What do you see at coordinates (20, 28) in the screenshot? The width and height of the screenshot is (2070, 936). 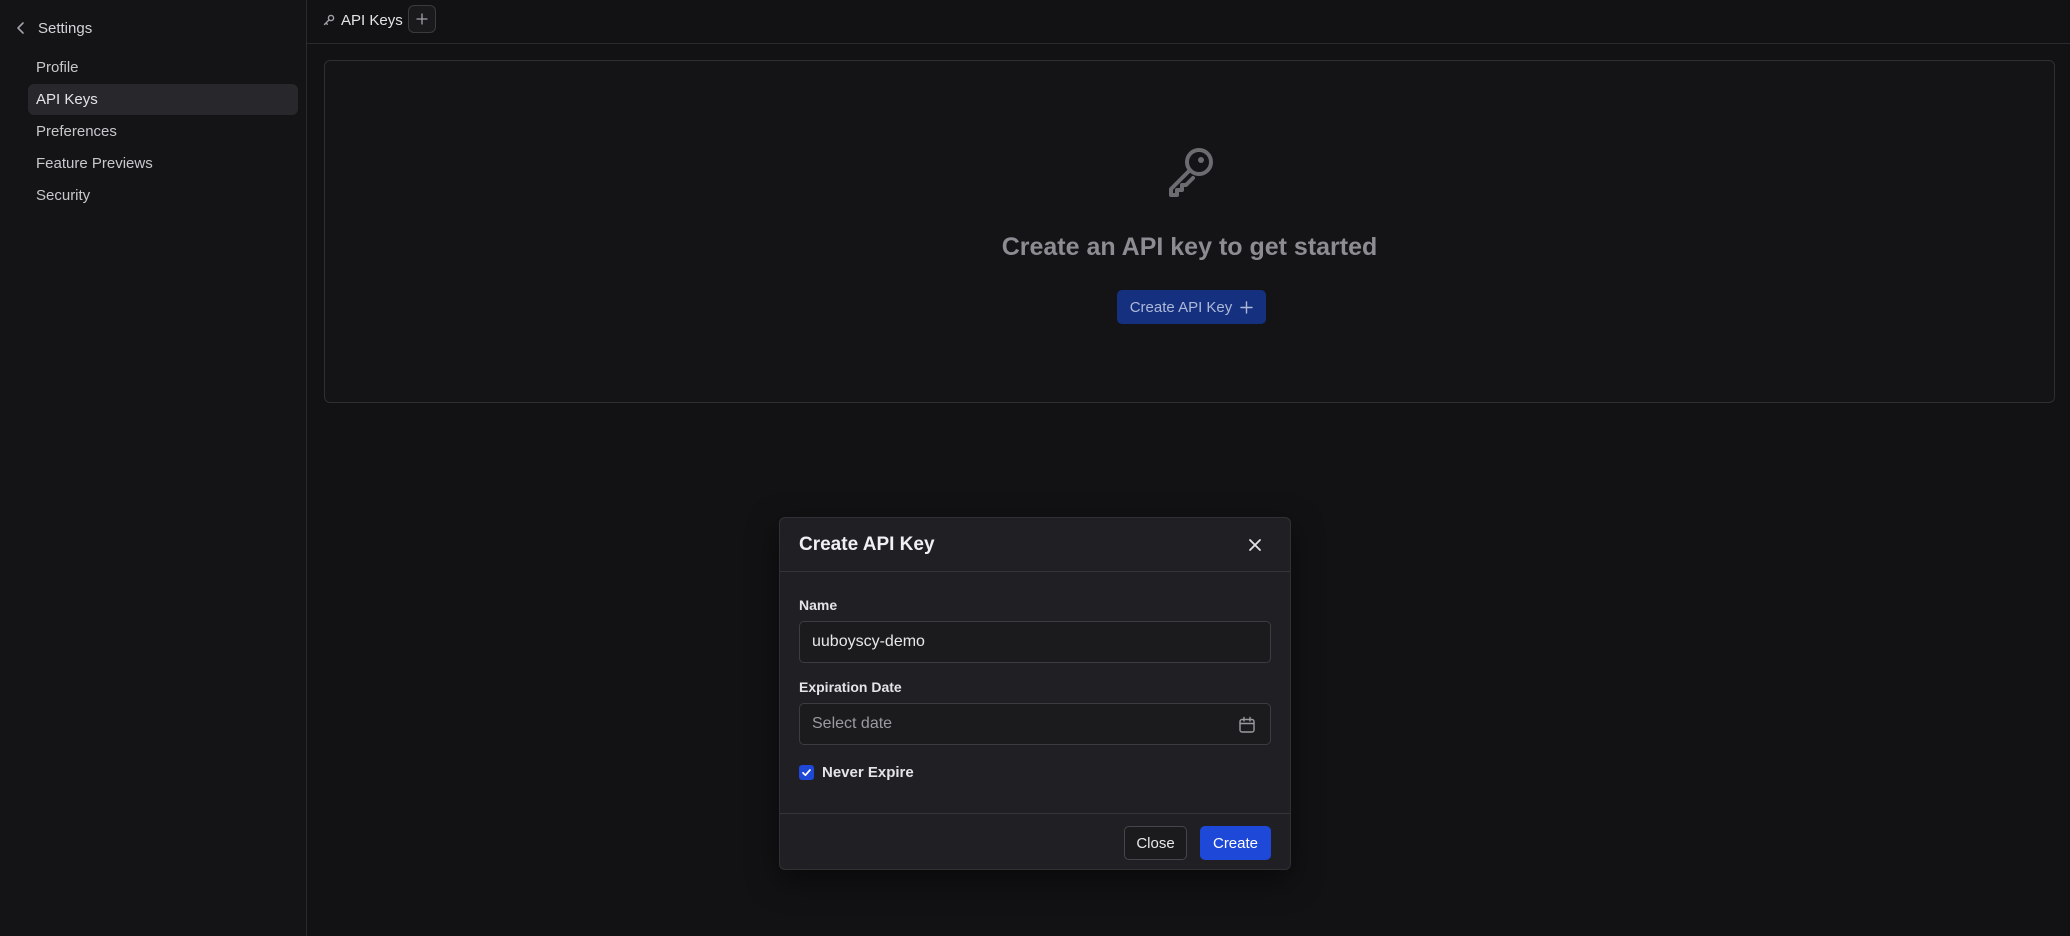 I see `chevron-left-icon` at bounding box center [20, 28].